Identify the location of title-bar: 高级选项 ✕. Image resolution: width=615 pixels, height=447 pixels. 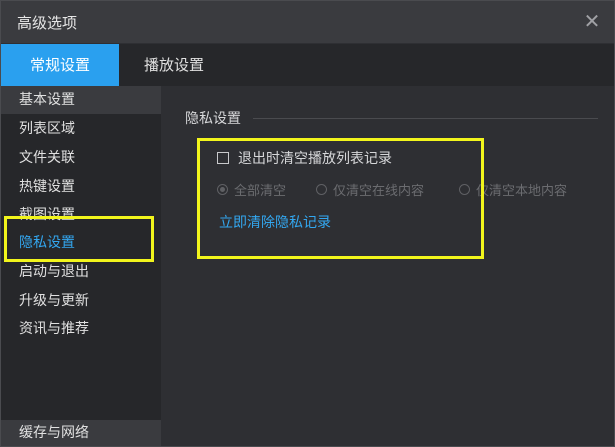
(307, 22).